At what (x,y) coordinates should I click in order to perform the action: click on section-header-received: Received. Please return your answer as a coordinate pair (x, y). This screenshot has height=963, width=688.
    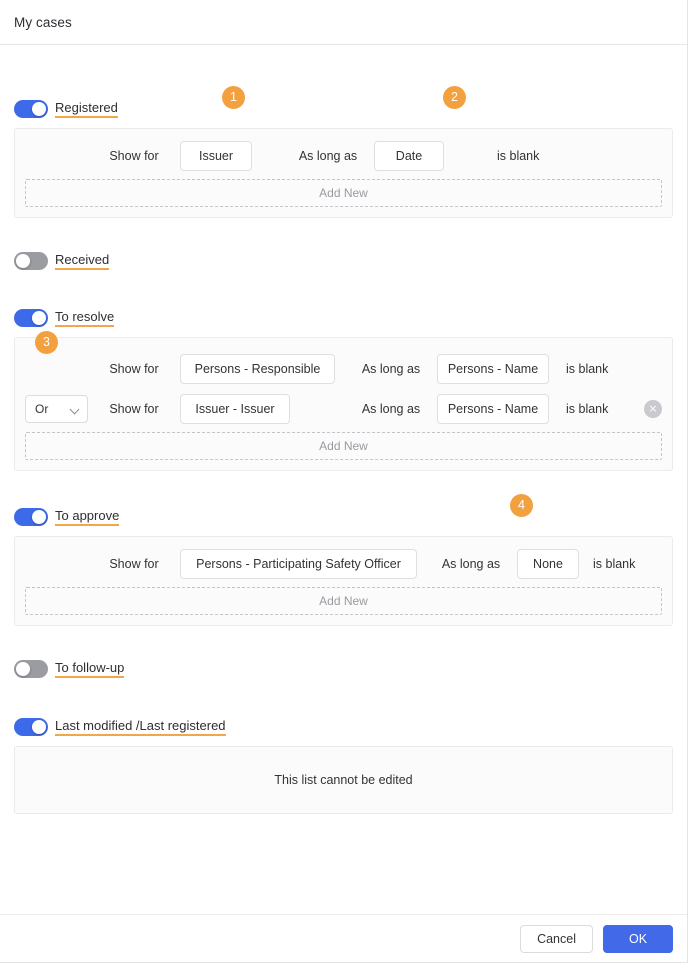
    Looking at the image, I should click on (343, 261).